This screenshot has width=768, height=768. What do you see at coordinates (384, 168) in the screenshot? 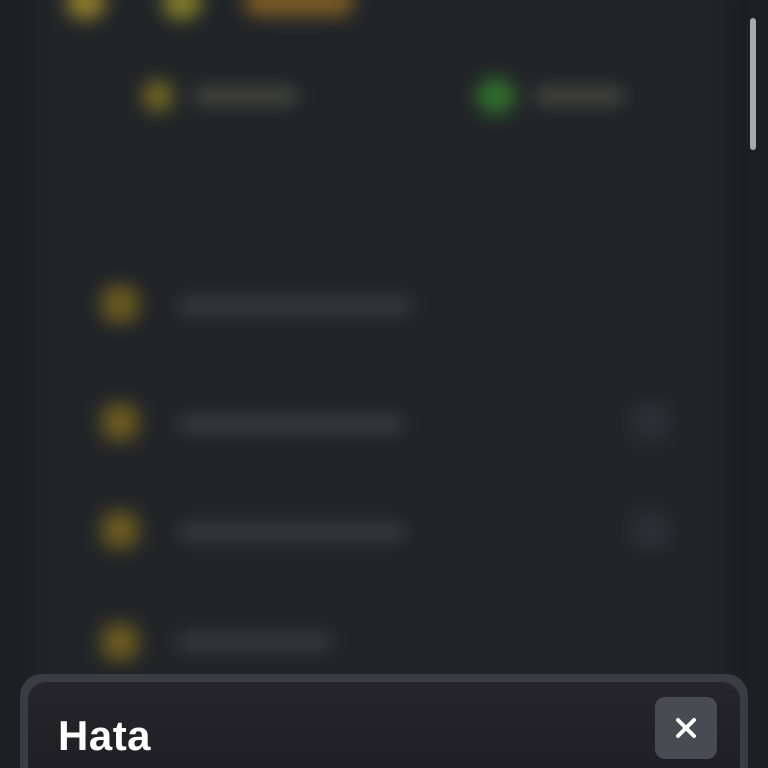
I see `divider` at bounding box center [384, 168].